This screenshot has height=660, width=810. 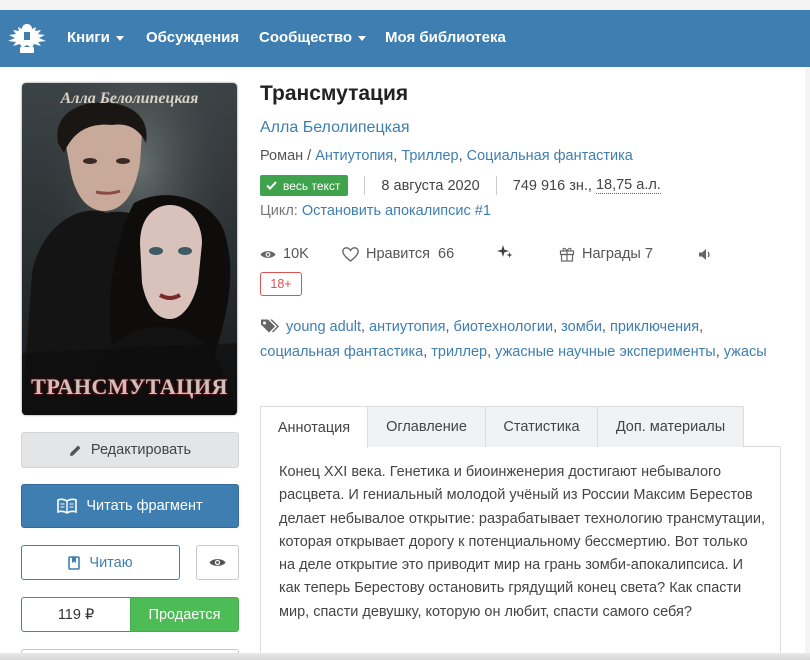 I want to click on top-strip, so click(x=405, y=5).